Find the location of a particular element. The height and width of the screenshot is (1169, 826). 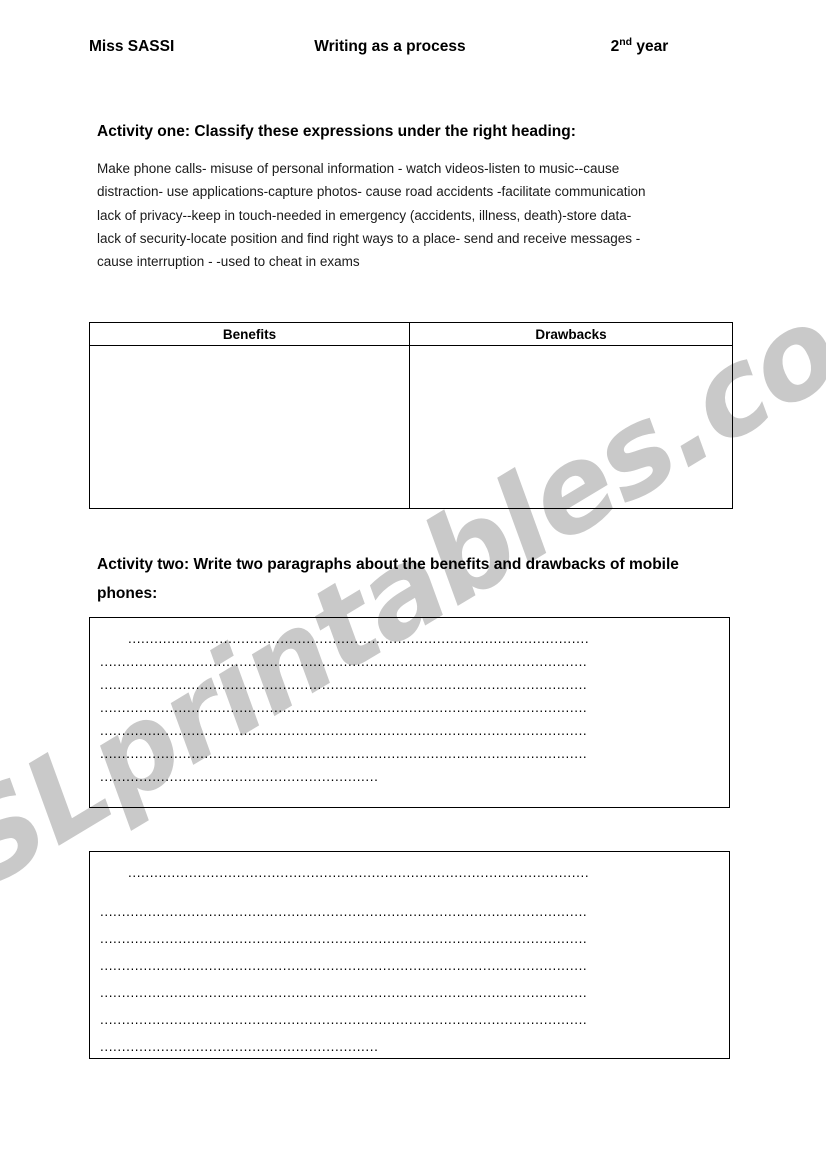

table-header-row: Benefits Drawbacks is located at coordinates (411, 334).